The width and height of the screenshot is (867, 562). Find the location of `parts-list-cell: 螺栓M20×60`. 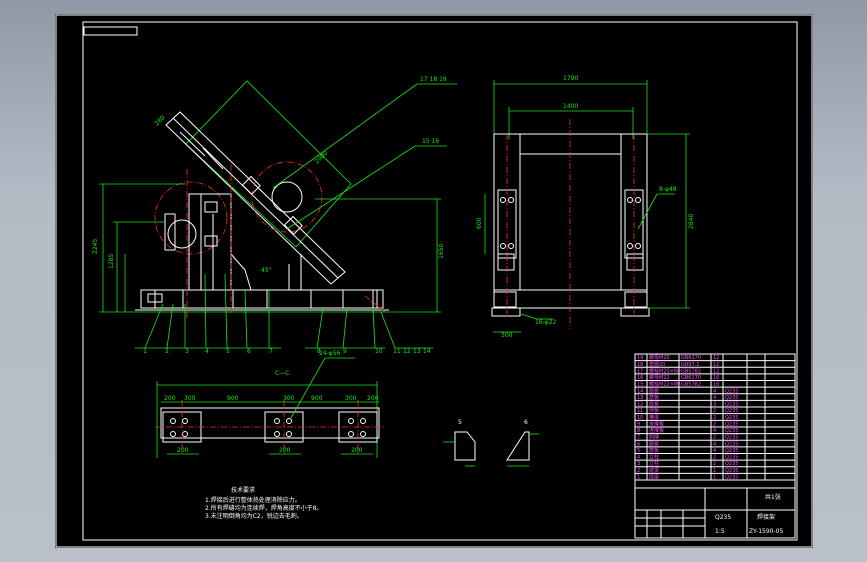

parts-list-cell: 螺栓M20×60 is located at coordinates (664, 370).